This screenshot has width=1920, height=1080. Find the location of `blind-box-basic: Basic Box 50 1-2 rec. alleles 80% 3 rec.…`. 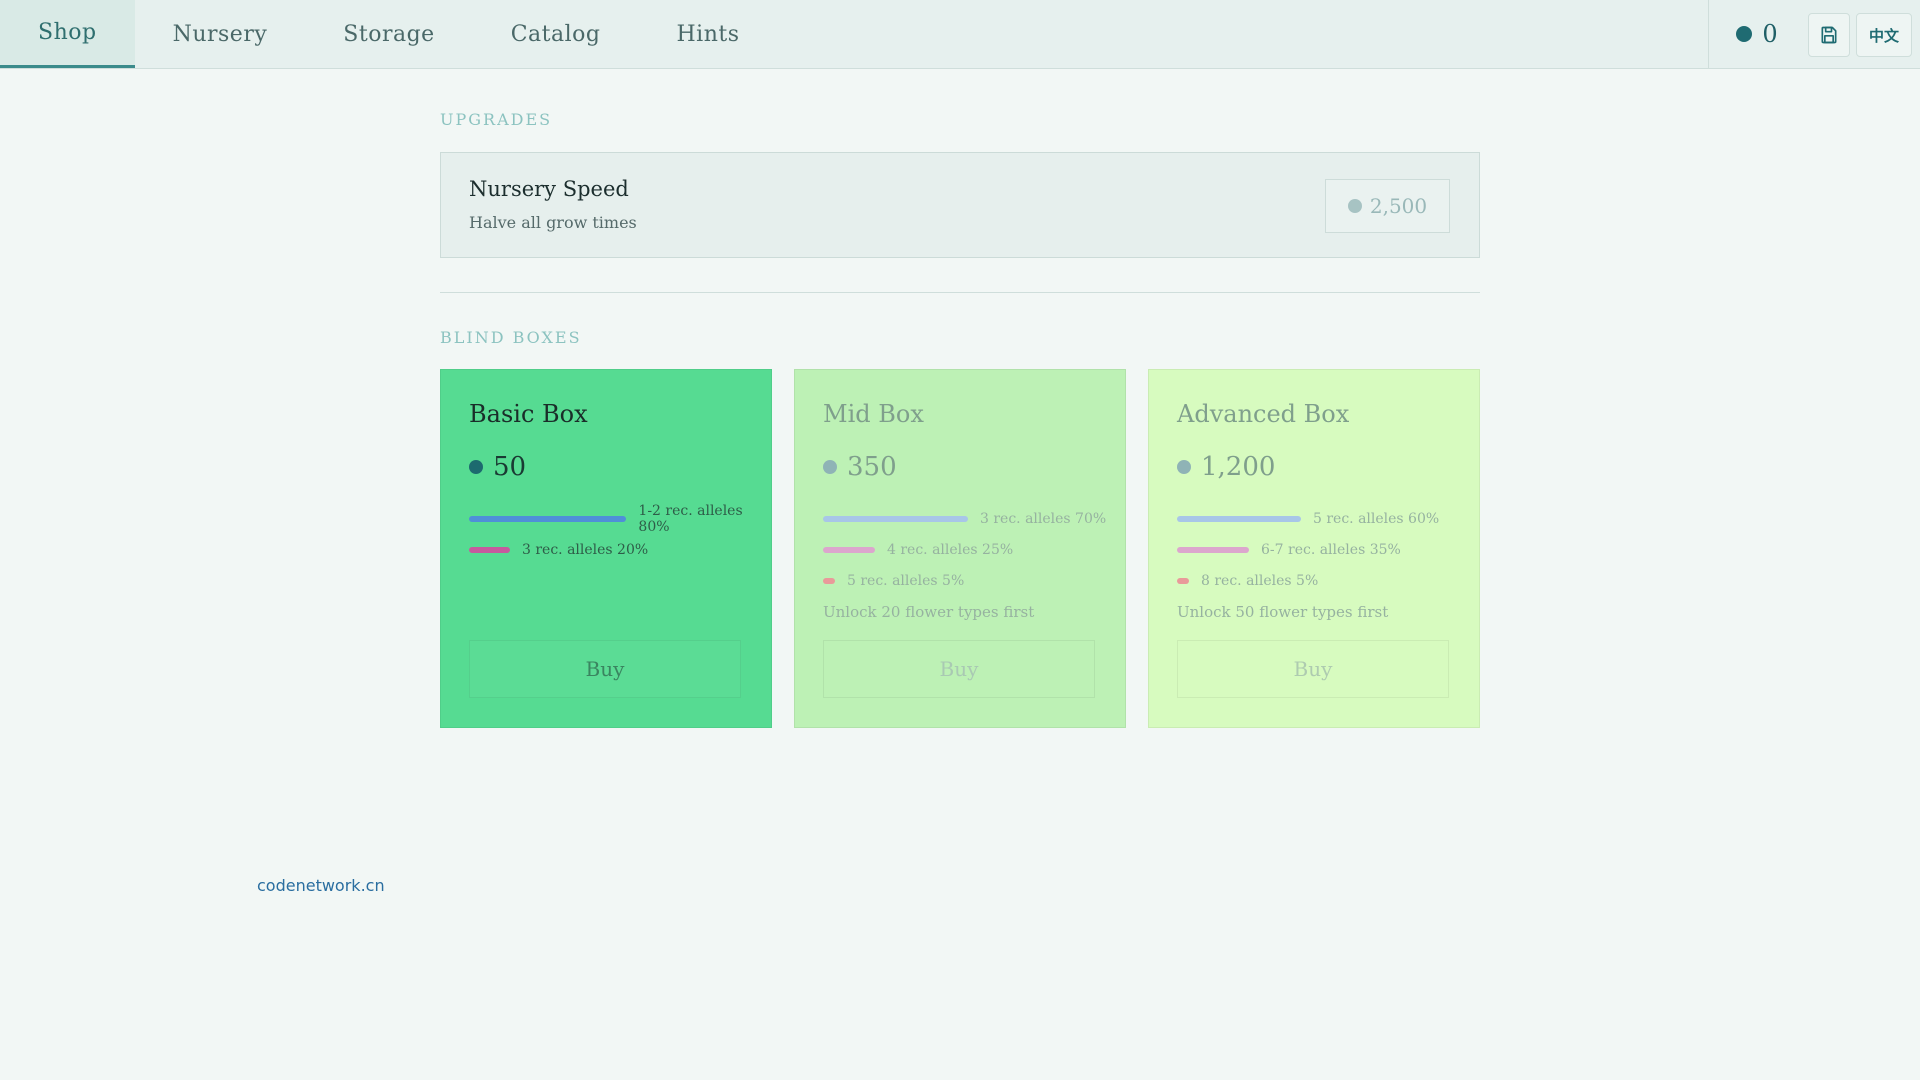

blind-box-basic: Basic Box 50 1-2 rec. alleles 80% 3 rec.… is located at coordinates (606, 548).